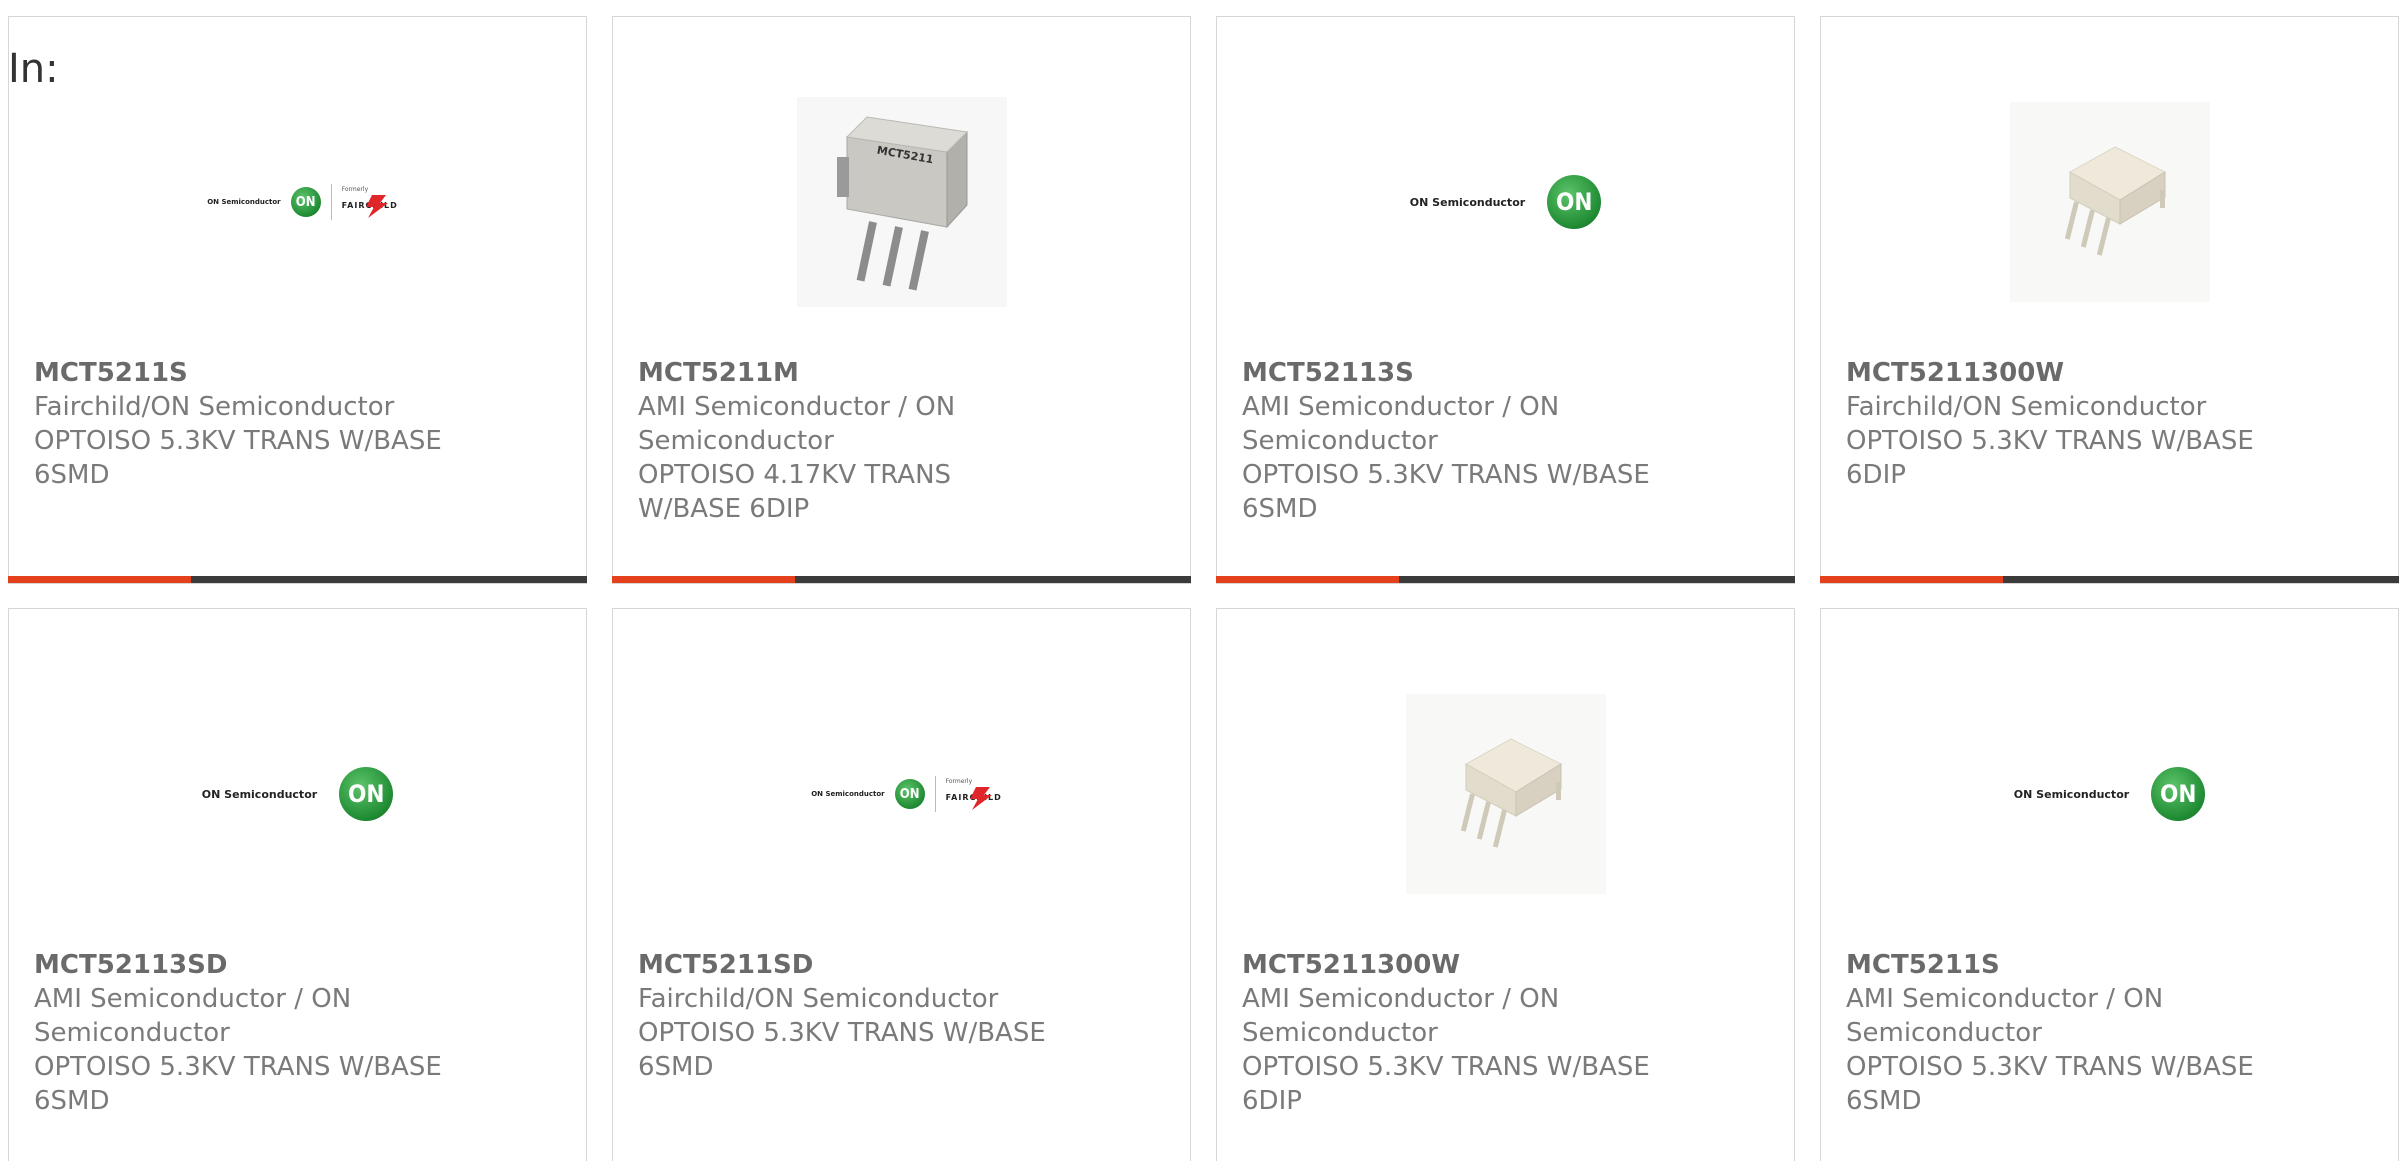 This screenshot has width=2400, height=1161. I want to click on part-number: MCT52113SD, so click(244, 965).